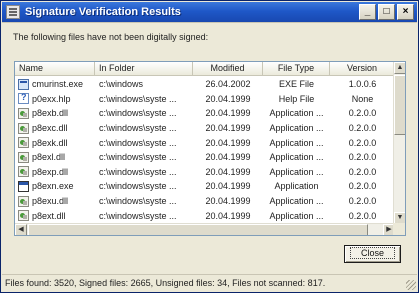 The height and width of the screenshot is (293, 419). I want to click on file-name: p8exu.dll, so click(50, 201).